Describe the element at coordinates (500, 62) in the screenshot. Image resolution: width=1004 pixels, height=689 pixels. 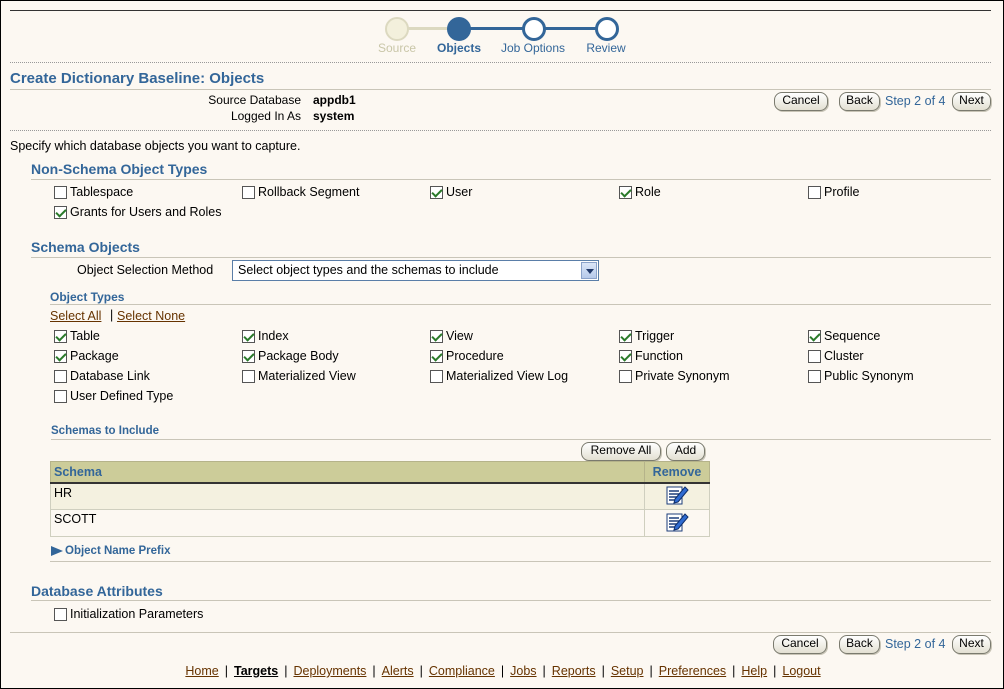
I see `train-divider` at that location.